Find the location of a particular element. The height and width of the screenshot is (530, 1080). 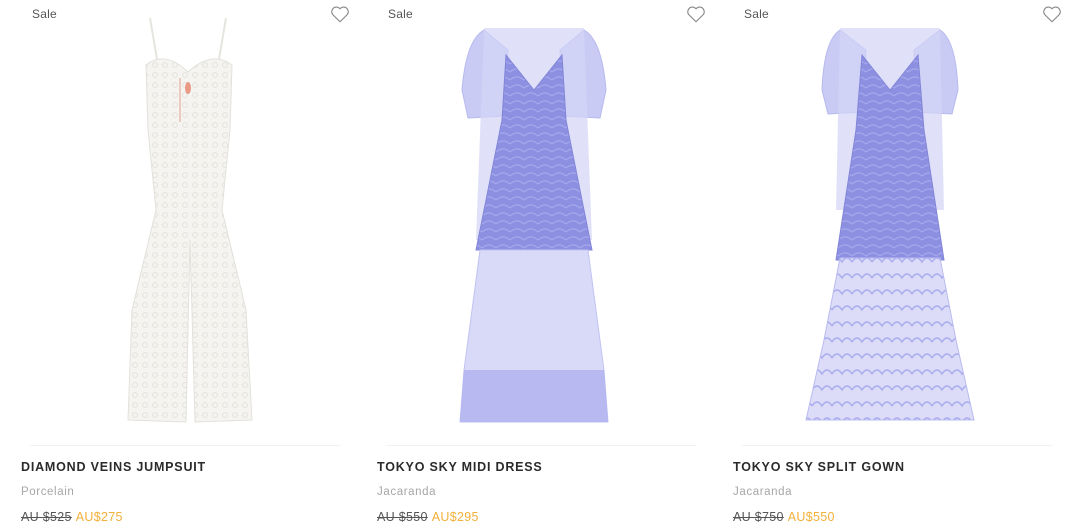

blue-ruffle-midi-dress-image is located at coordinates (534, 225).